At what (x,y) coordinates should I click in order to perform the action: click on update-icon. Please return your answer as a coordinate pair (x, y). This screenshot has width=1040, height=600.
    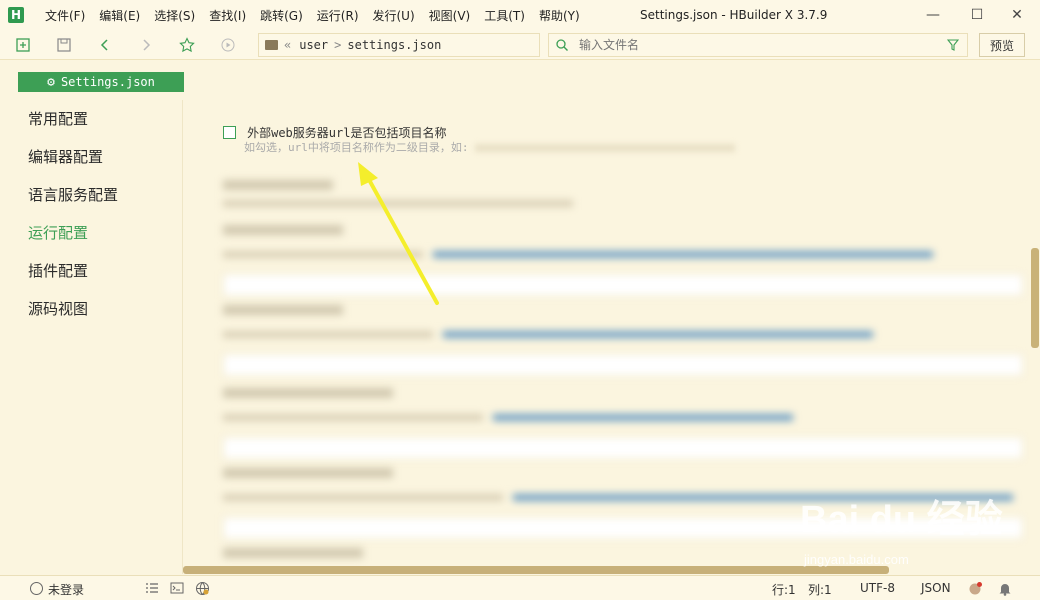
    Looking at the image, I should click on (975, 588).